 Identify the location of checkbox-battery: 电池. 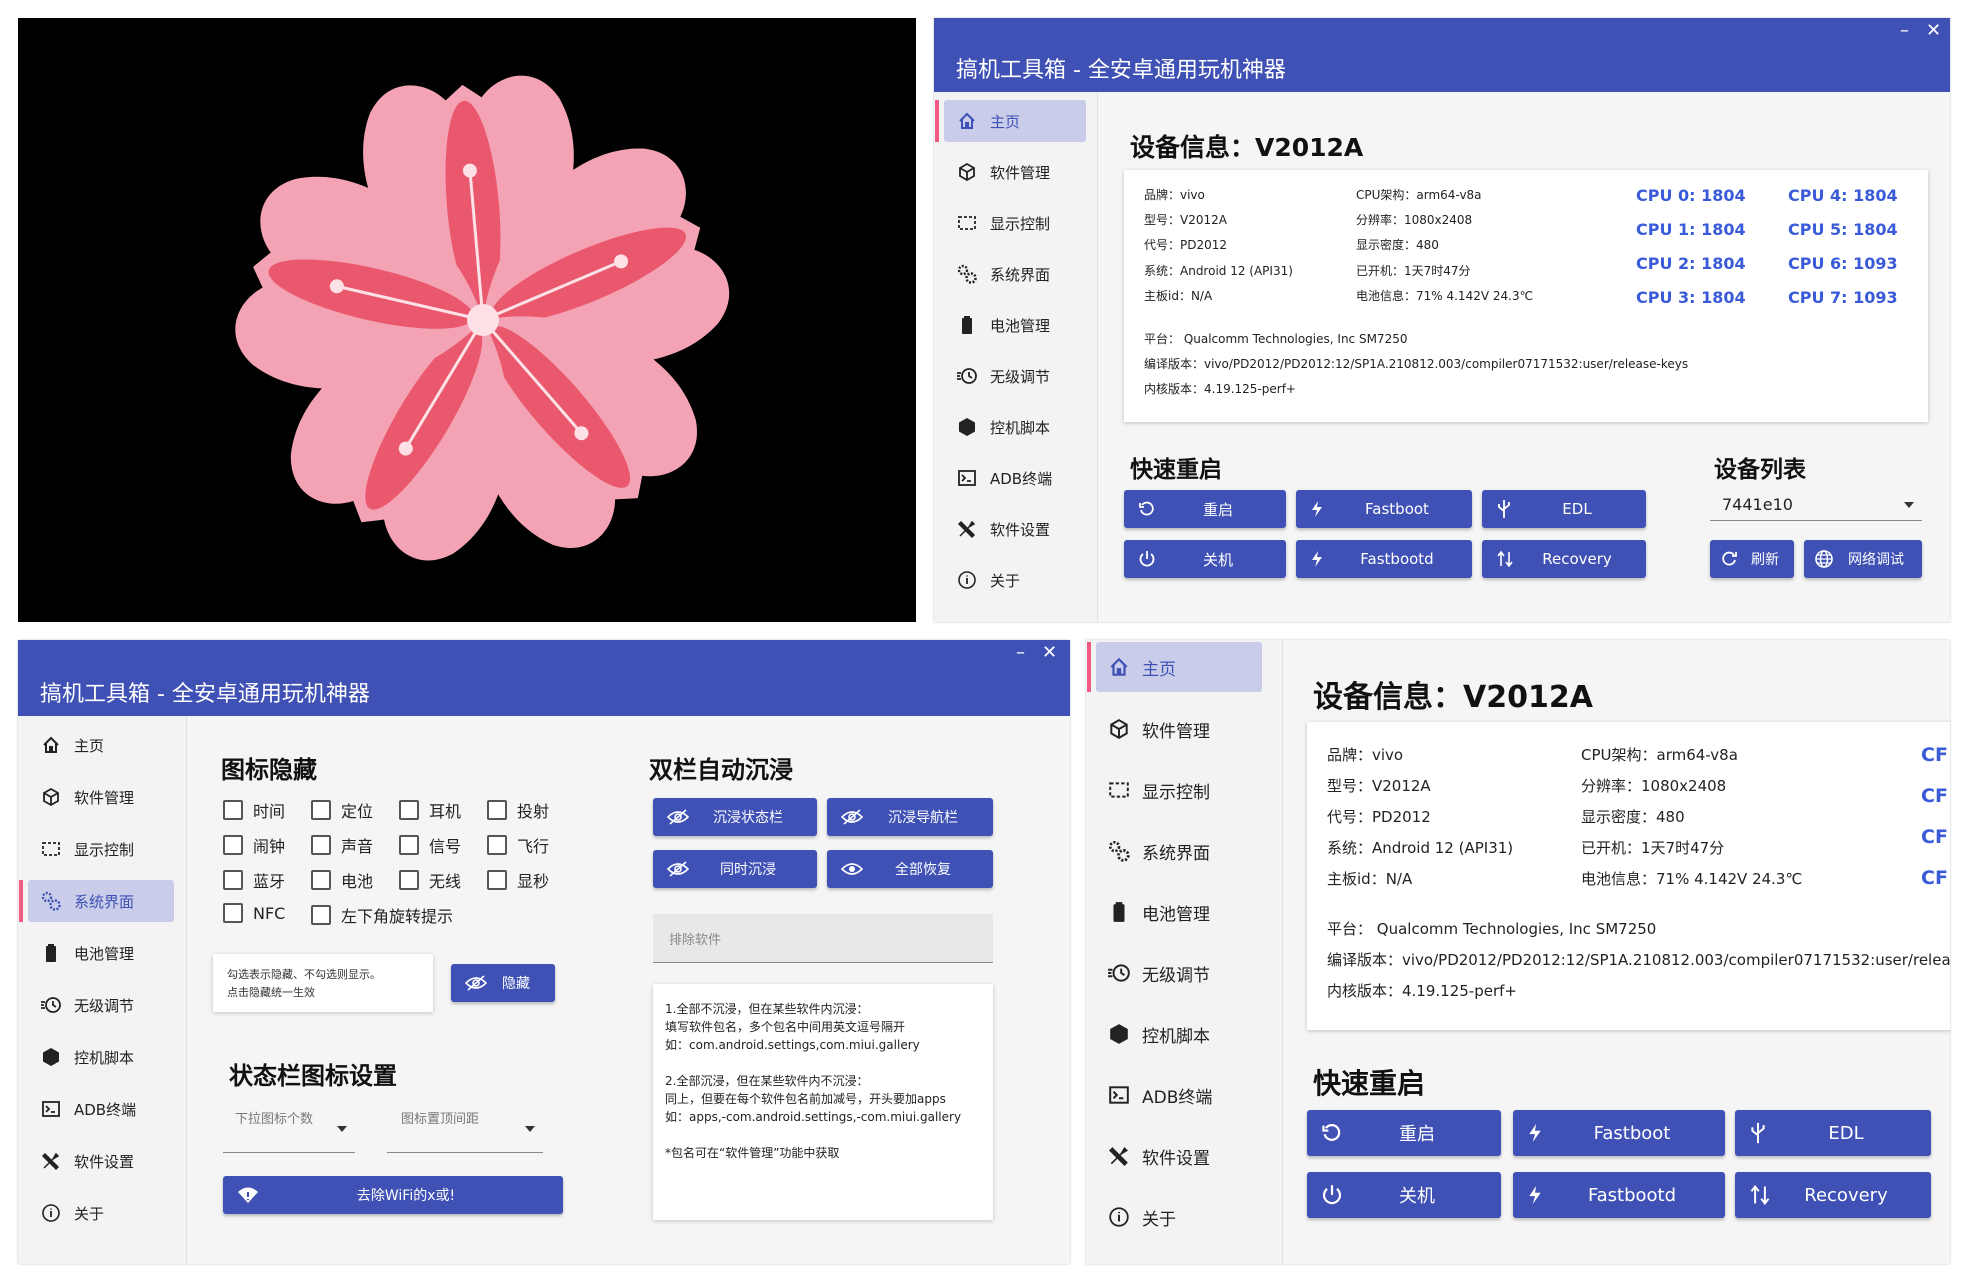
(342, 880).